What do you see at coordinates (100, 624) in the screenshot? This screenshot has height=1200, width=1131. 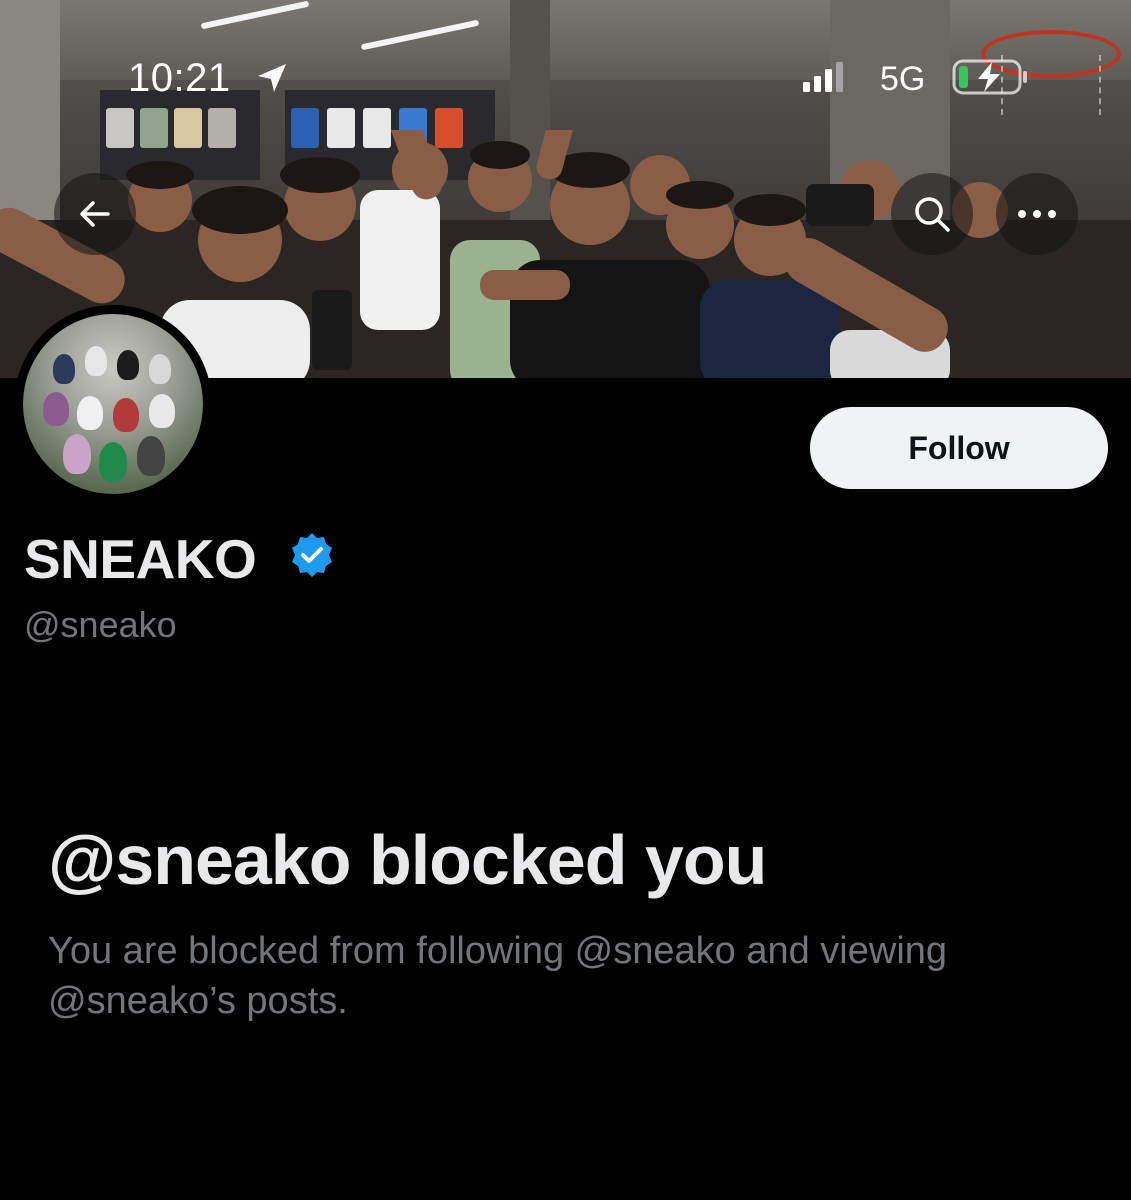 I see `profile-handle: @sneako` at bounding box center [100, 624].